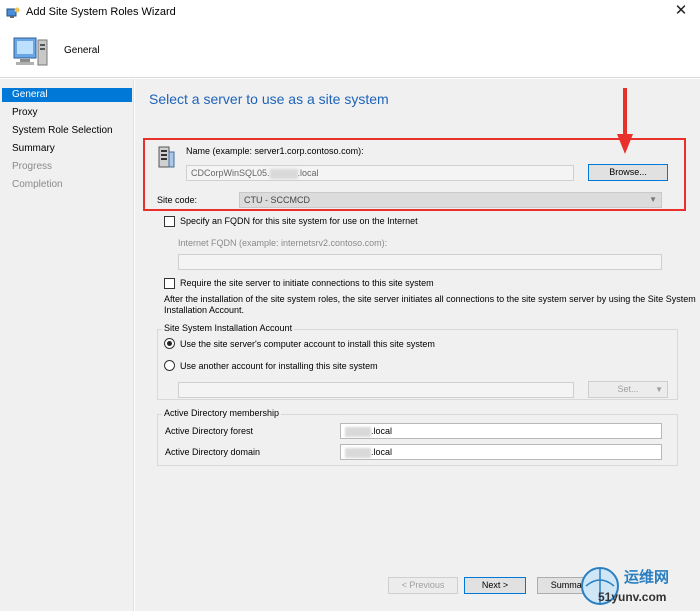 The height and width of the screenshot is (611, 700). Describe the element at coordinates (213, 452) in the screenshot. I see `ad-domain-label: Active Directory domain` at that location.